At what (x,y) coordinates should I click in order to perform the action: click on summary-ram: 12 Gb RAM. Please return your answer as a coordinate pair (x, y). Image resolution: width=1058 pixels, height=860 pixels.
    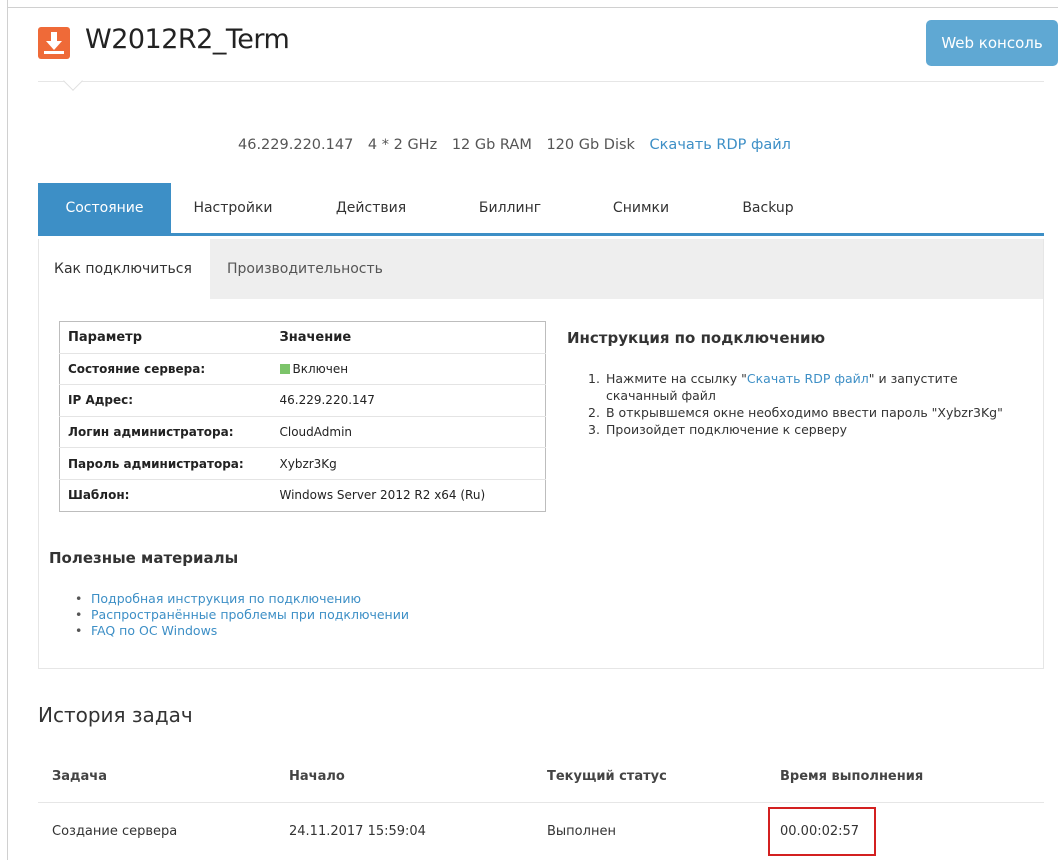
    Looking at the image, I should click on (491, 145).